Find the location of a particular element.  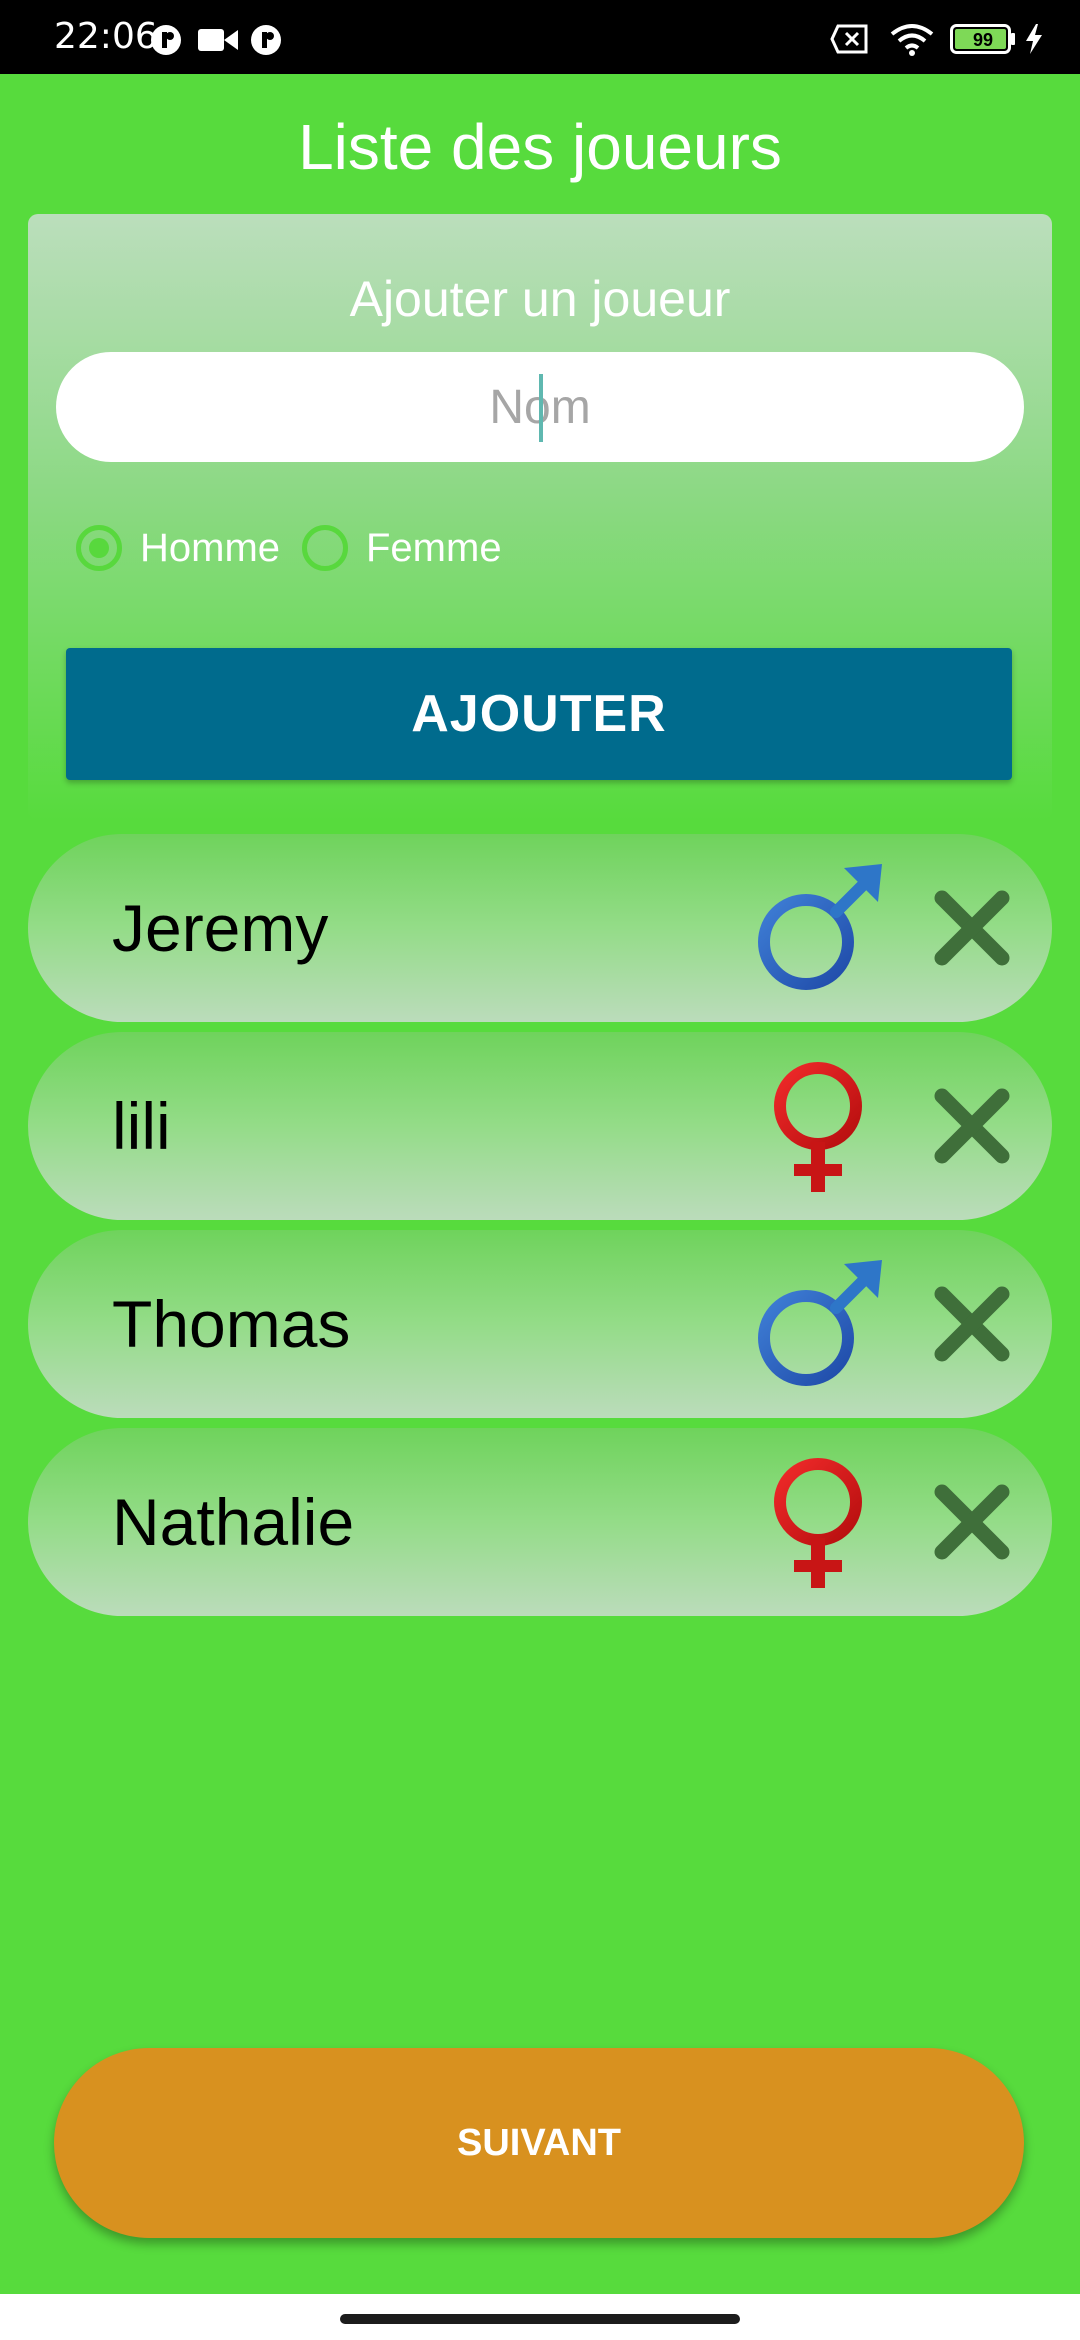

navigation-bar is located at coordinates (540, 2317).